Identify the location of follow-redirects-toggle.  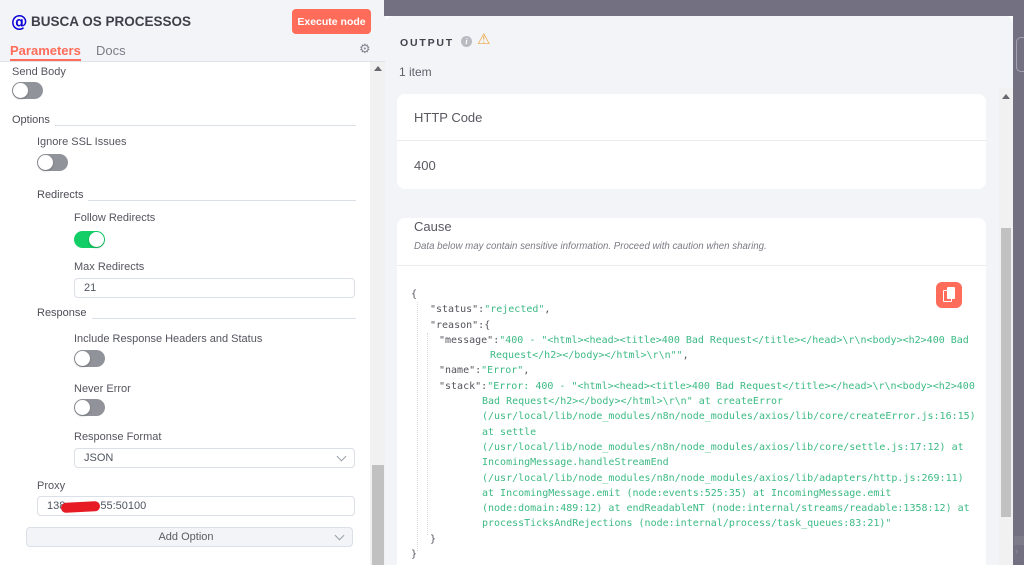
(89, 239).